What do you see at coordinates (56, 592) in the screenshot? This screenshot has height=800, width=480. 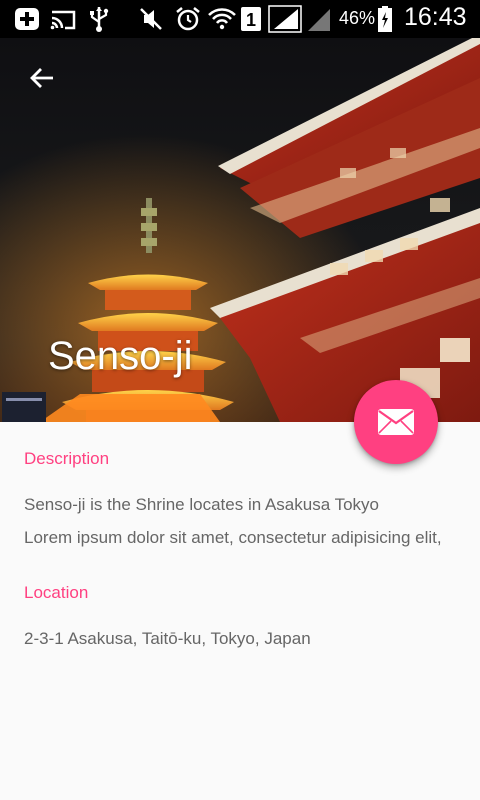 I see `location-heading: Location` at bounding box center [56, 592].